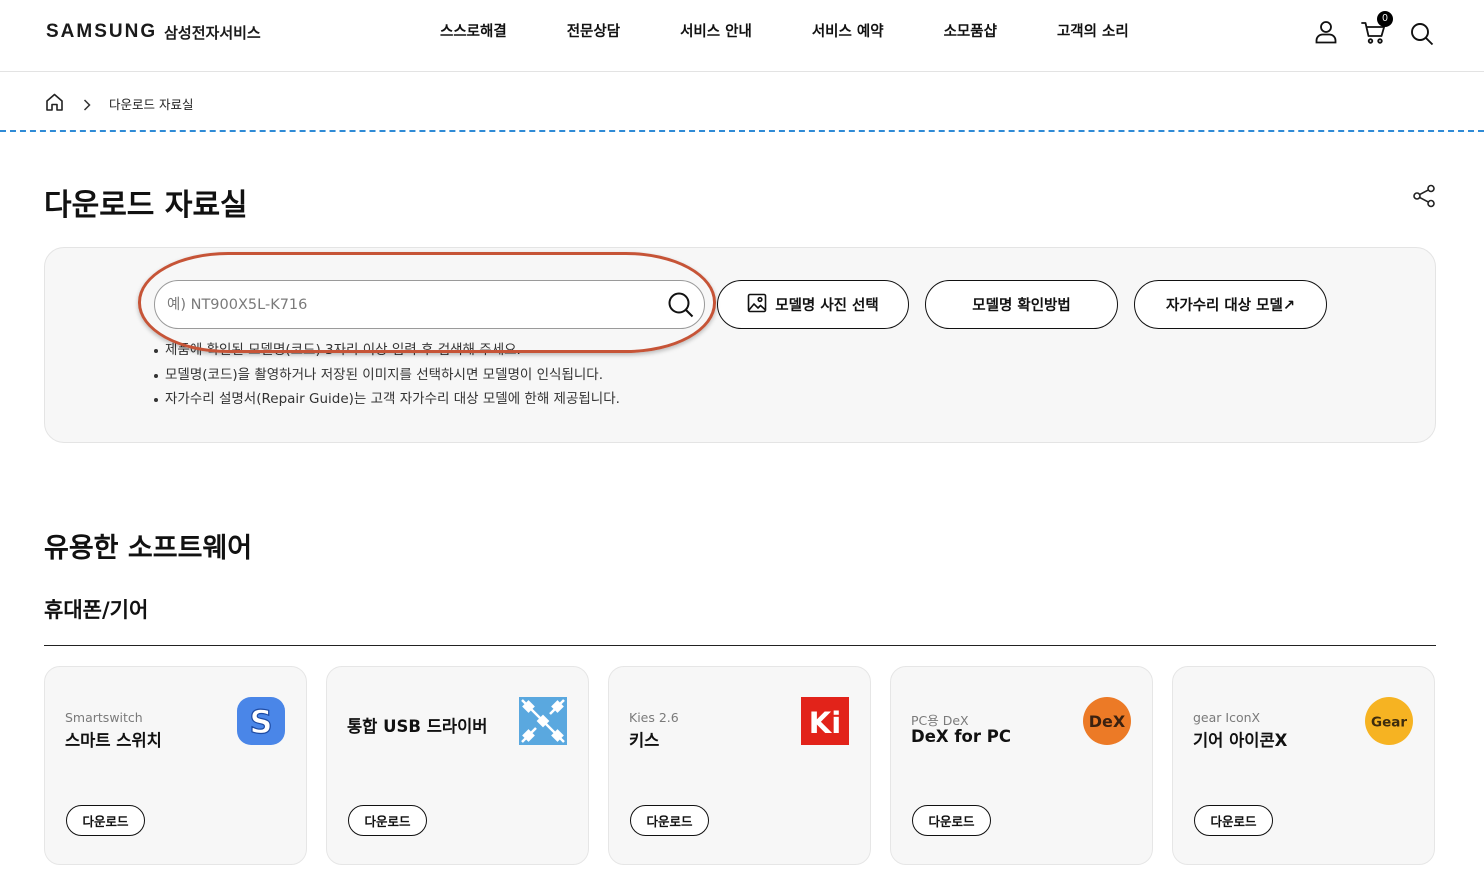 This screenshot has height=874, width=1484. I want to click on page-title: 다운로드 자료실, so click(146, 205).